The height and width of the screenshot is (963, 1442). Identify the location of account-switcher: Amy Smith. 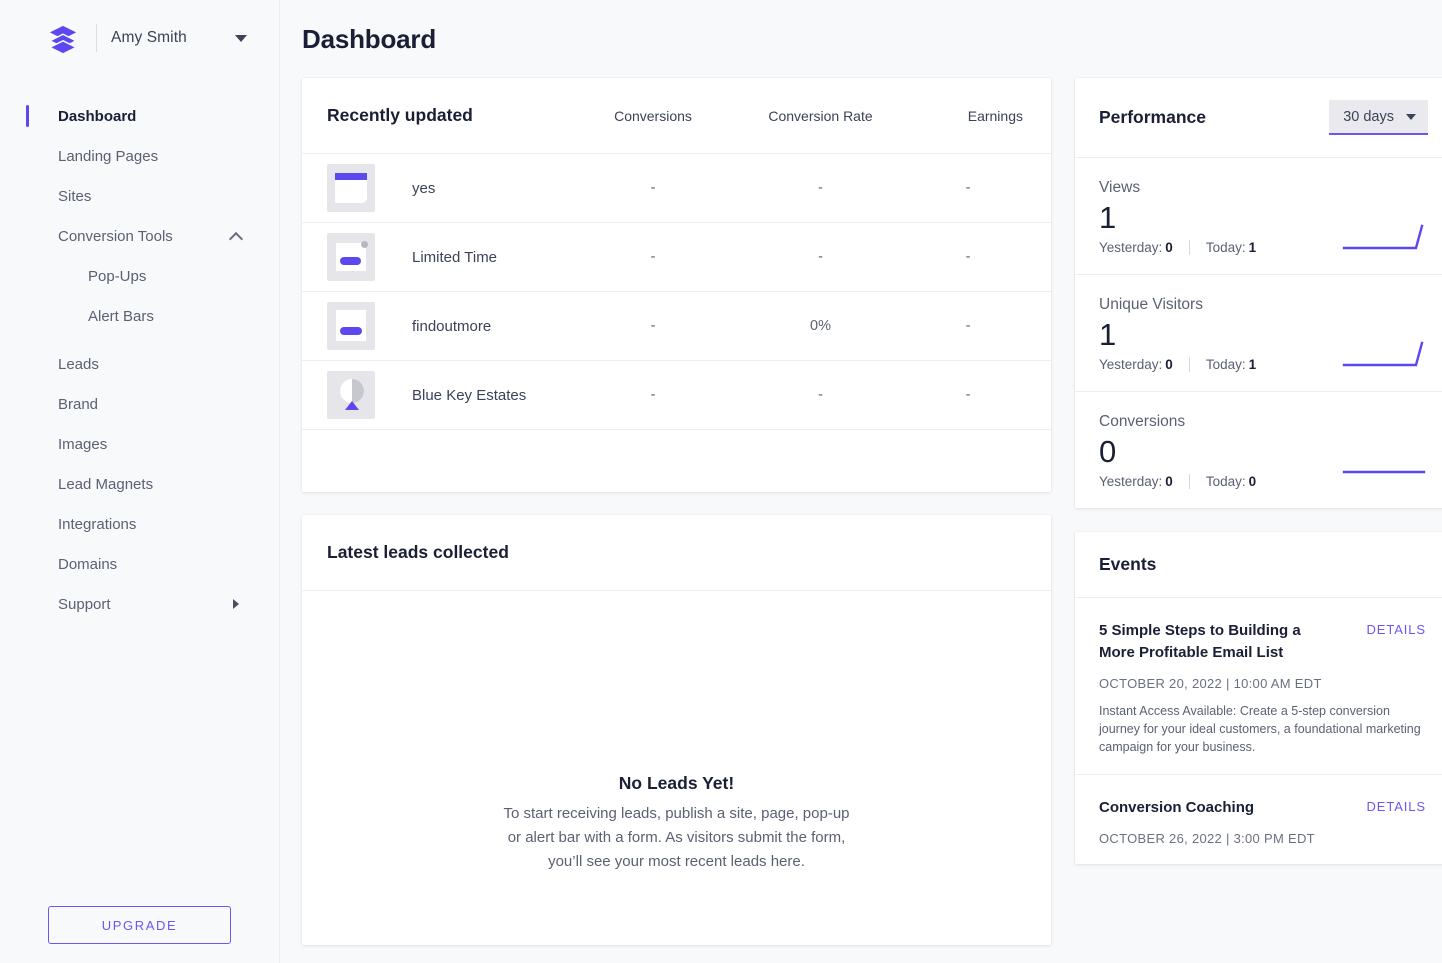
(139, 38).